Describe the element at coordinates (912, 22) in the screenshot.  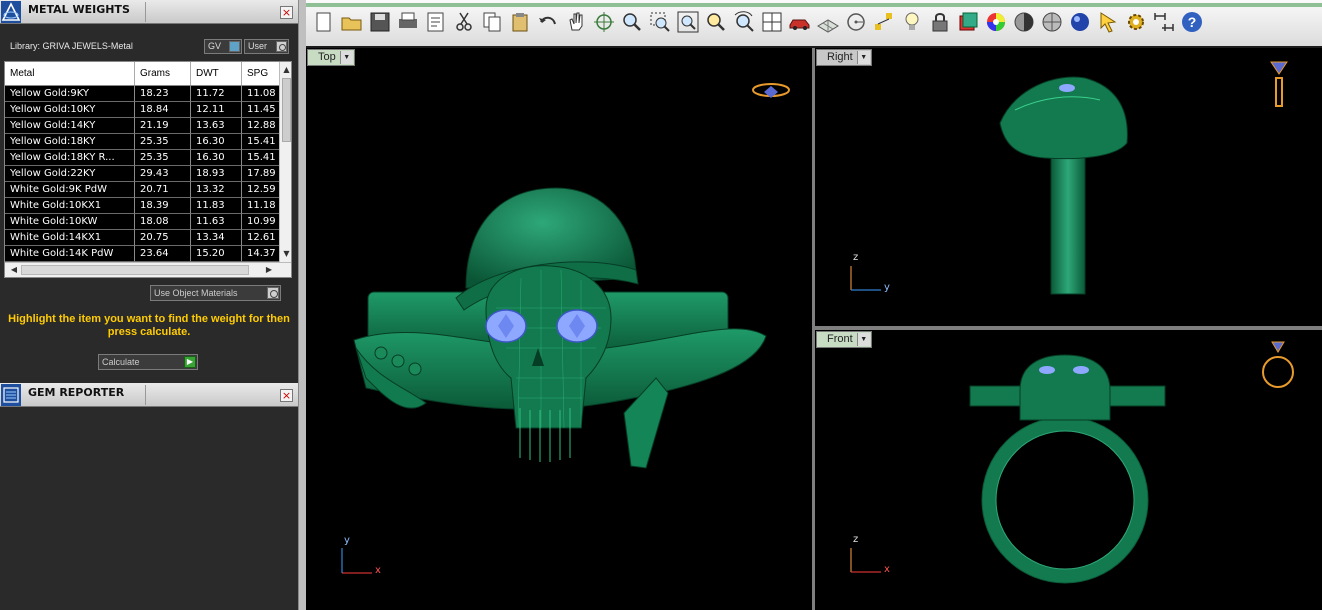
I see `light-icon` at that location.